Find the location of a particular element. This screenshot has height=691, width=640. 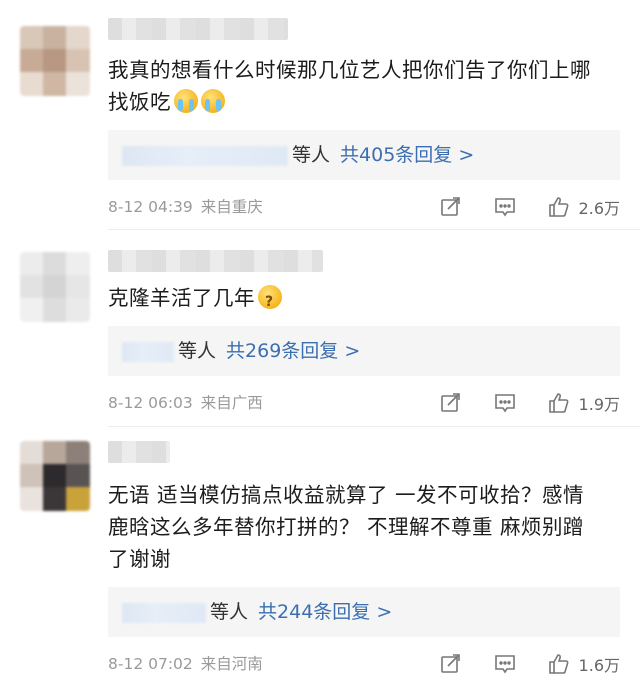

comment-actions: 1.9万 is located at coordinates (514, 403).